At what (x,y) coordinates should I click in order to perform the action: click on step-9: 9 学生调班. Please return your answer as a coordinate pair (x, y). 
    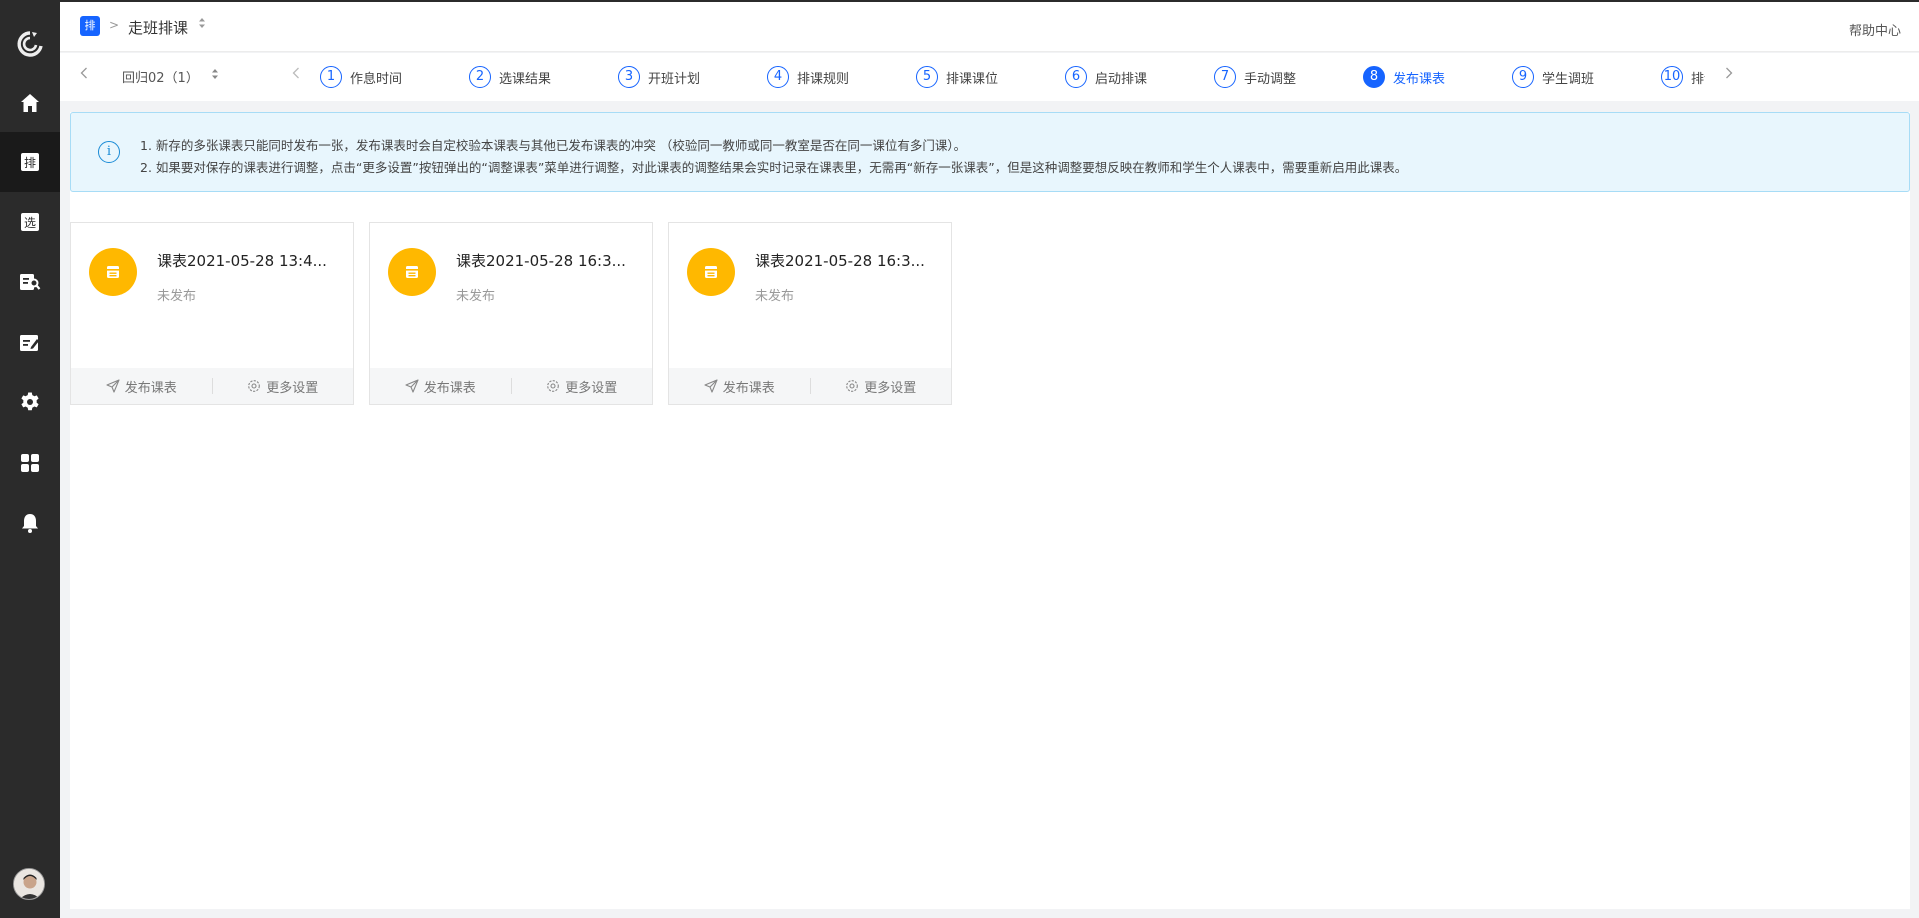
    Looking at the image, I should click on (1553, 77).